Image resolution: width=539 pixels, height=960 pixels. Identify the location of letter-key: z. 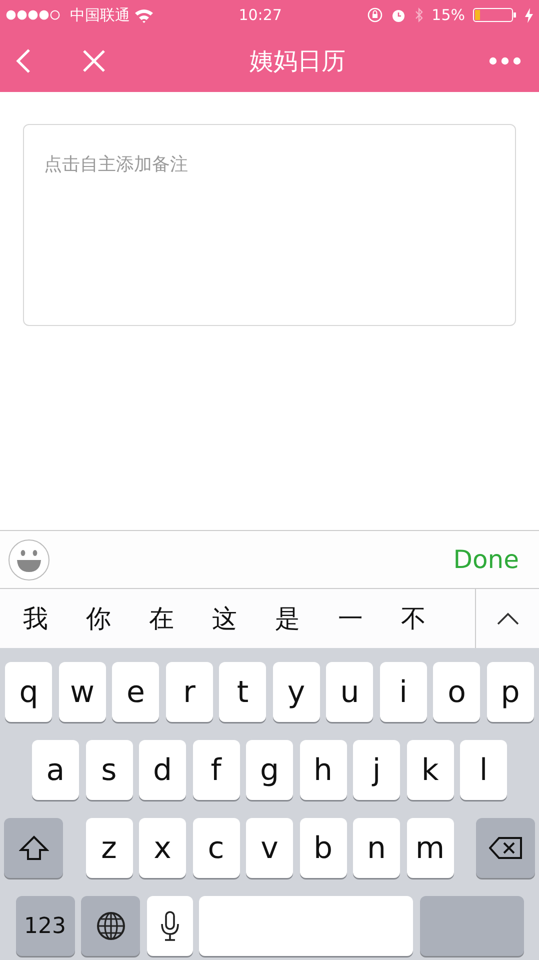
(109, 848).